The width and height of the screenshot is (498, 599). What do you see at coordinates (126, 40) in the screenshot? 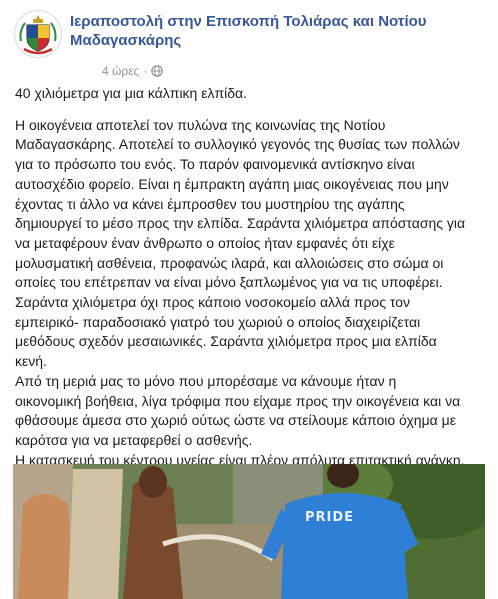
I see `page-name-line: Μαδαγασκάρης` at bounding box center [126, 40].